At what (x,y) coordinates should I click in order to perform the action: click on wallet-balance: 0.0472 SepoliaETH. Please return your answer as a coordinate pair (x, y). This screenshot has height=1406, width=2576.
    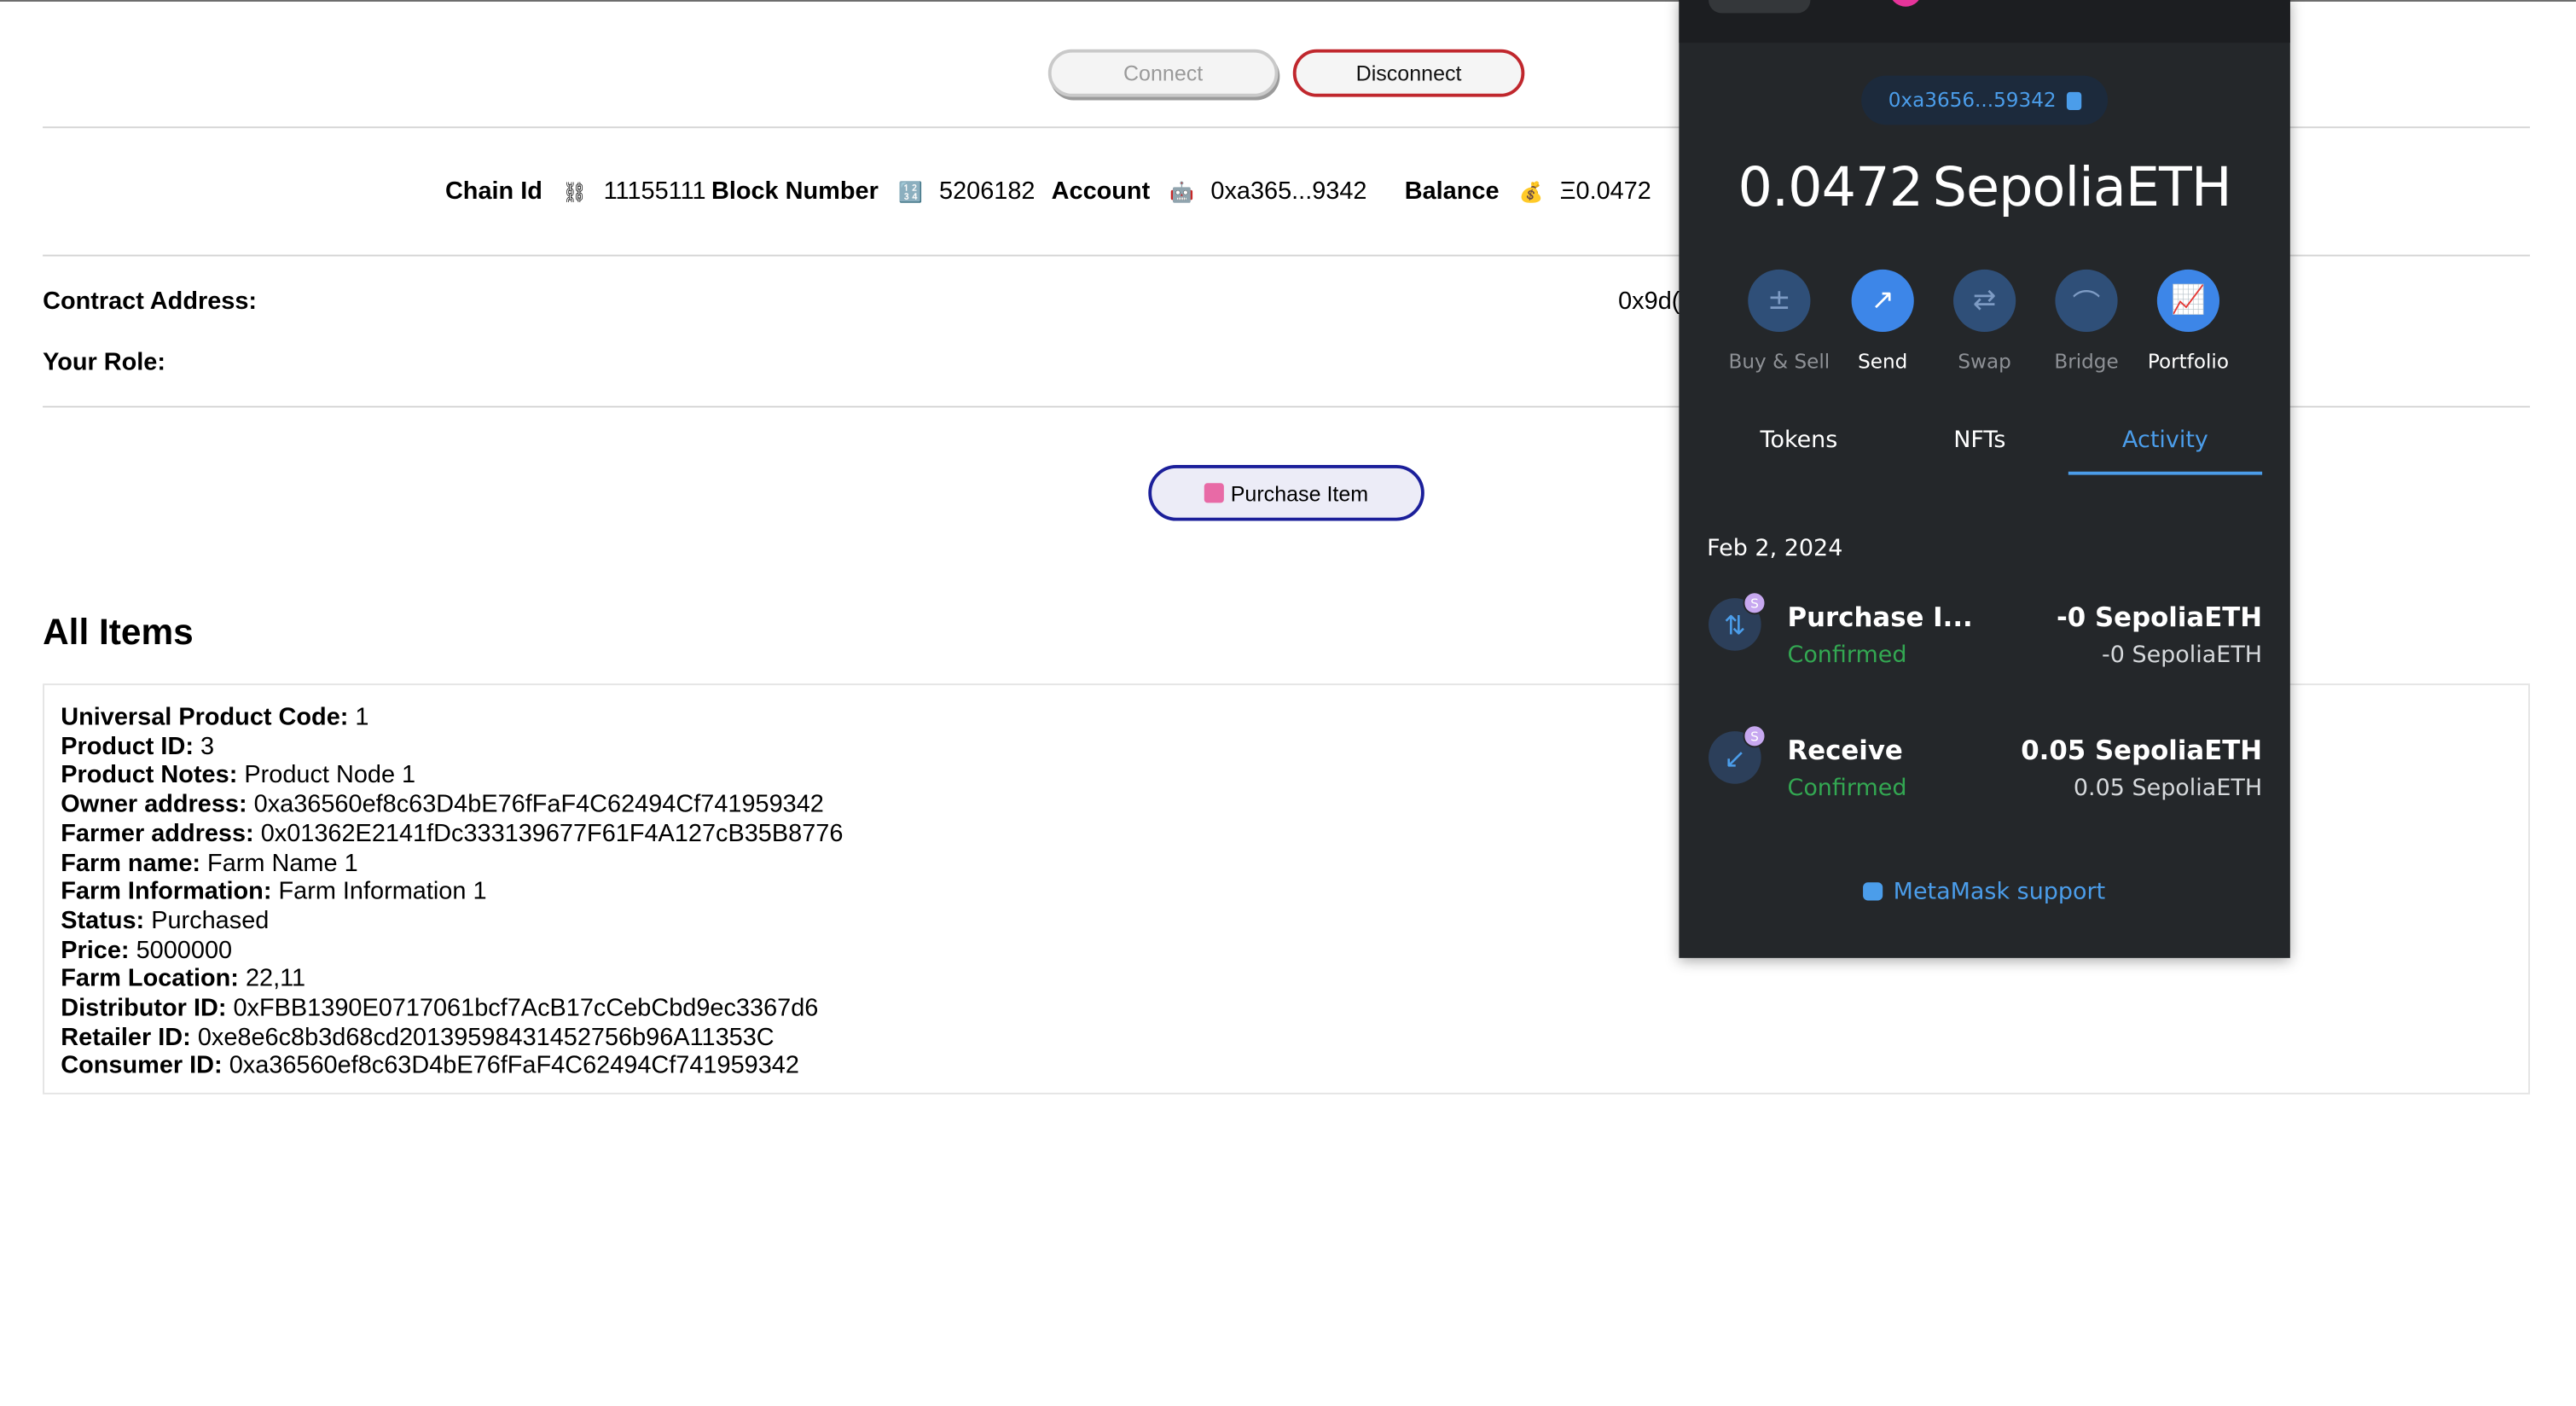
    Looking at the image, I should click on (1984, 186).